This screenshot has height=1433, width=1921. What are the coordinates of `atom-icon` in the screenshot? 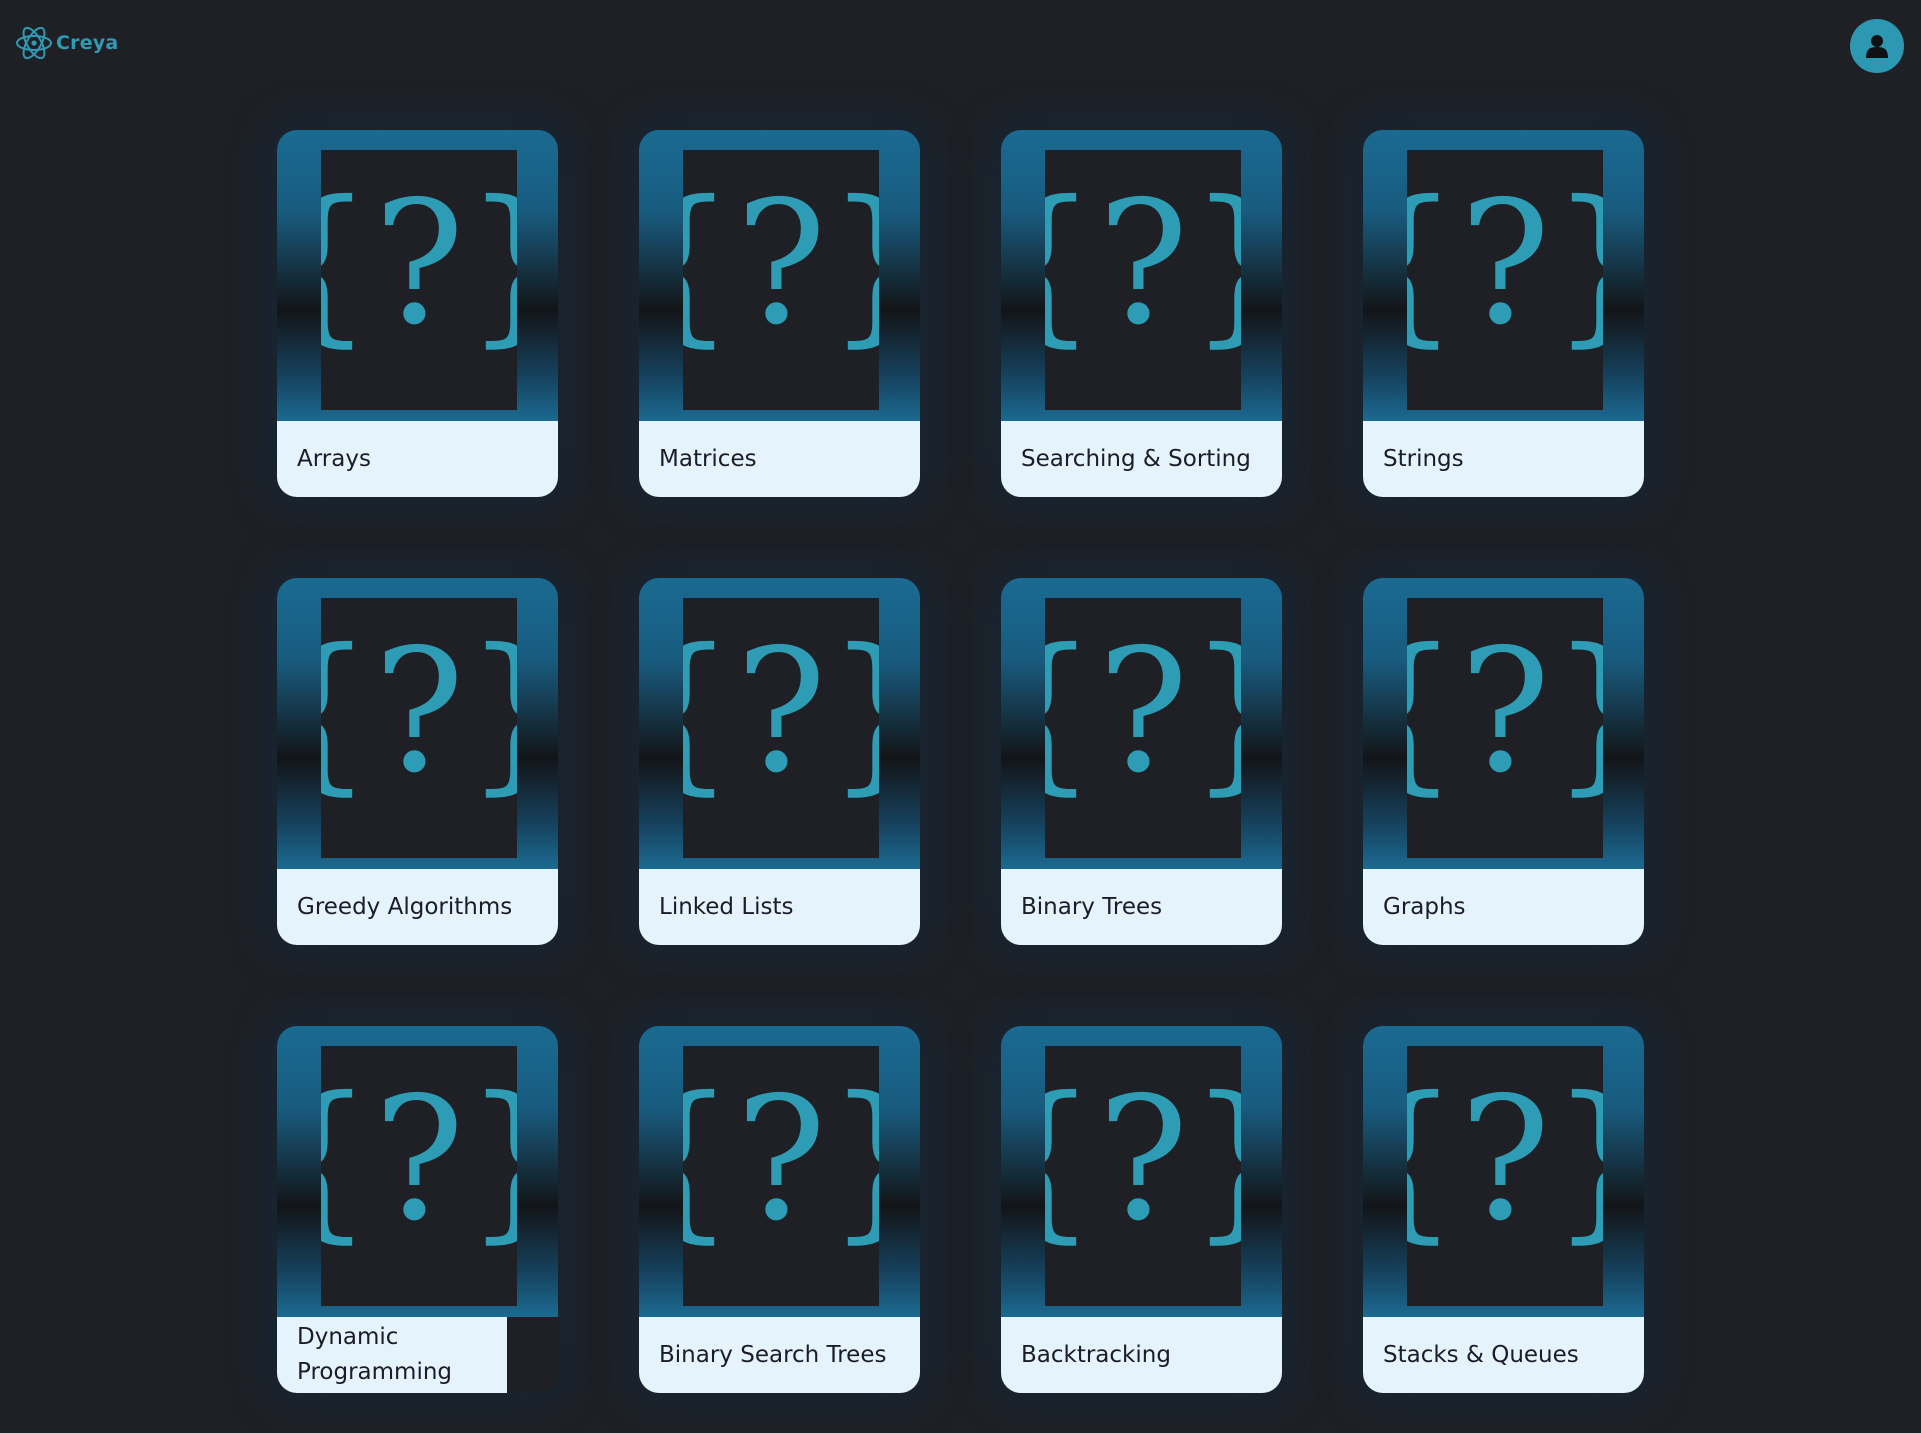 It's located at (34, 43).